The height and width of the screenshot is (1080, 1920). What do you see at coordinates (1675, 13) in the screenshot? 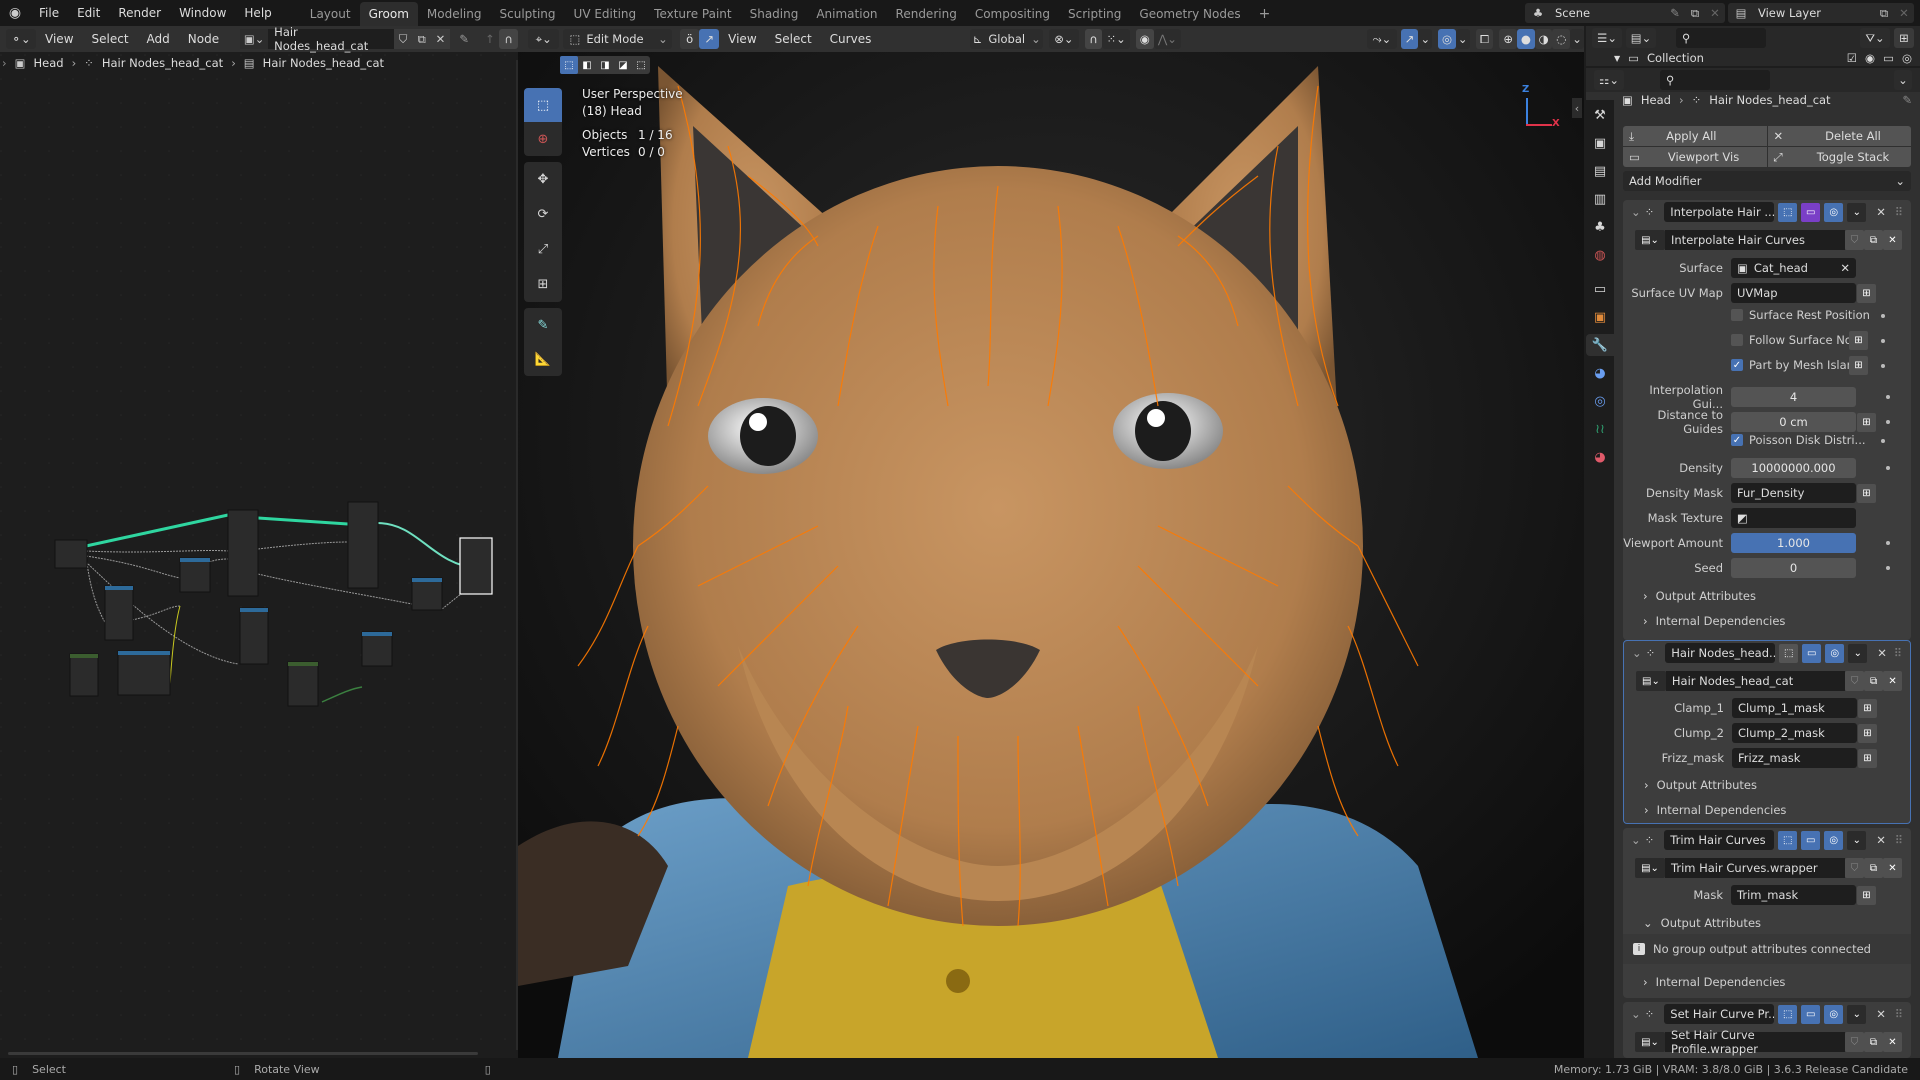
I see `pin-icon: ✎` at bounding box center [1675, 13].